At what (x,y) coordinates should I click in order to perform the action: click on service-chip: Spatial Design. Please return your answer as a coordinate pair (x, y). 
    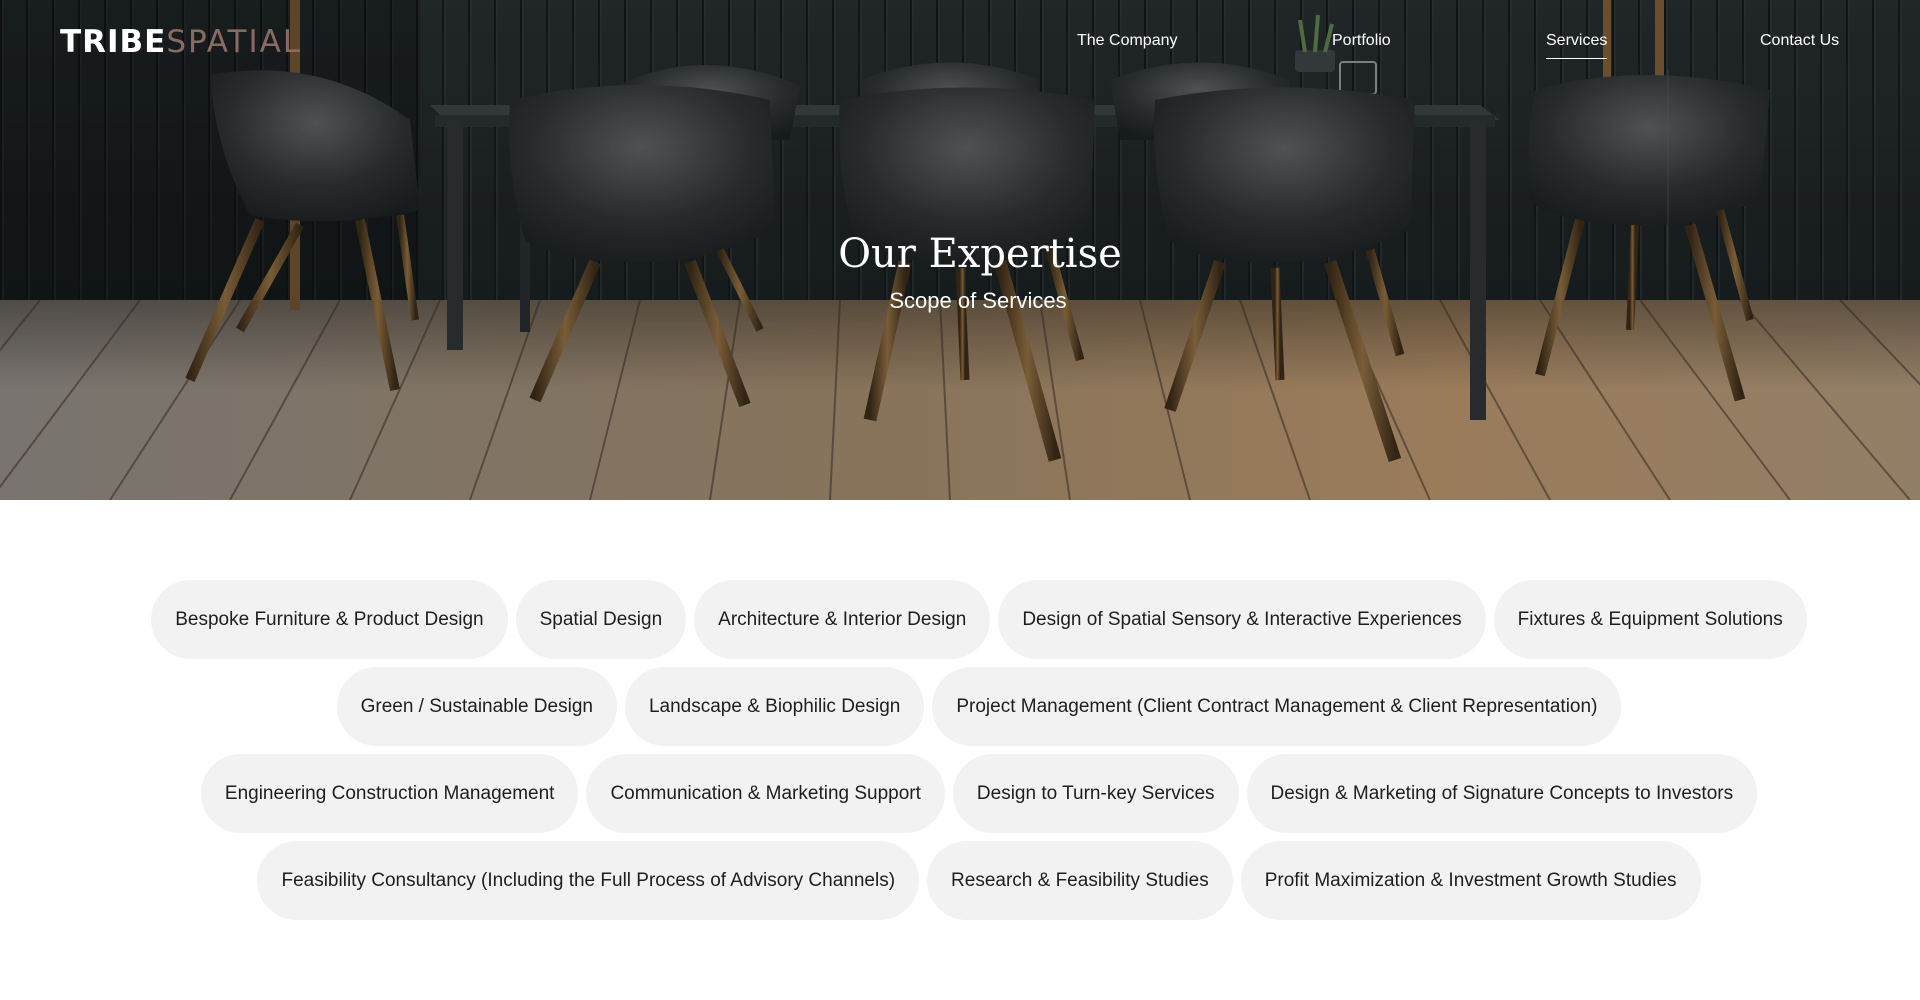
    Looking at the image, I should click on (601, 619).